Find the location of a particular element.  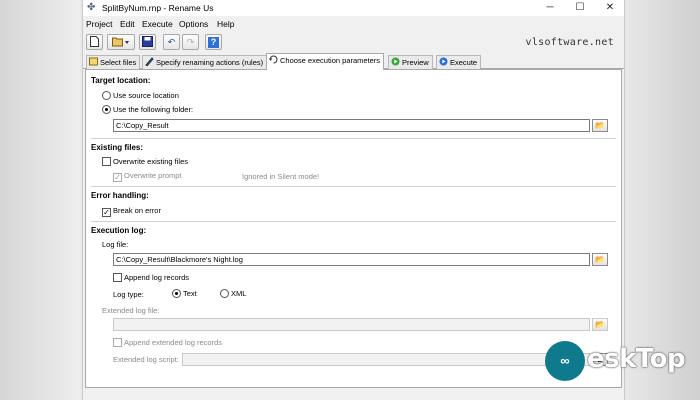

use-source-option: Use source location is located at coordinates (140, 95).